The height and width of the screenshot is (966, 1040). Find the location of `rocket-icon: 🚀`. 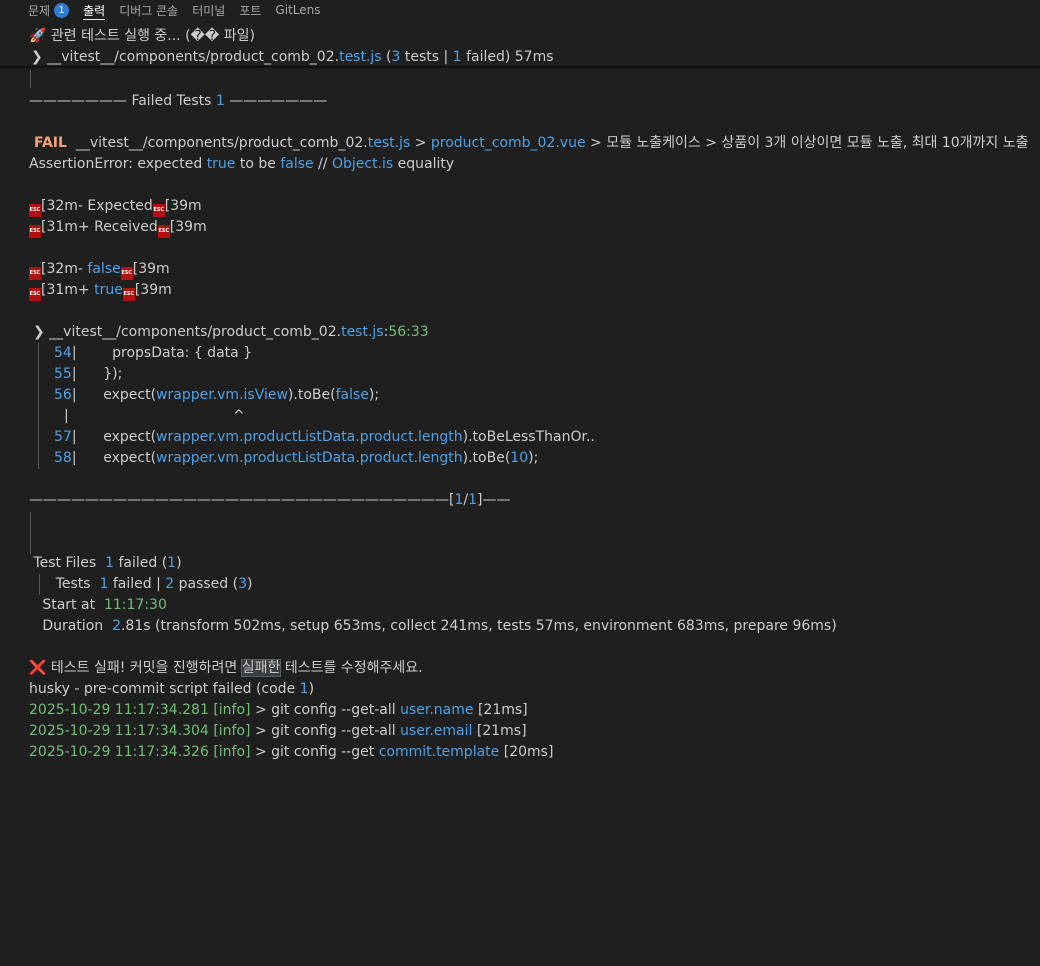

rocket-icon: 🚀 is located at coordinates (38, 36).